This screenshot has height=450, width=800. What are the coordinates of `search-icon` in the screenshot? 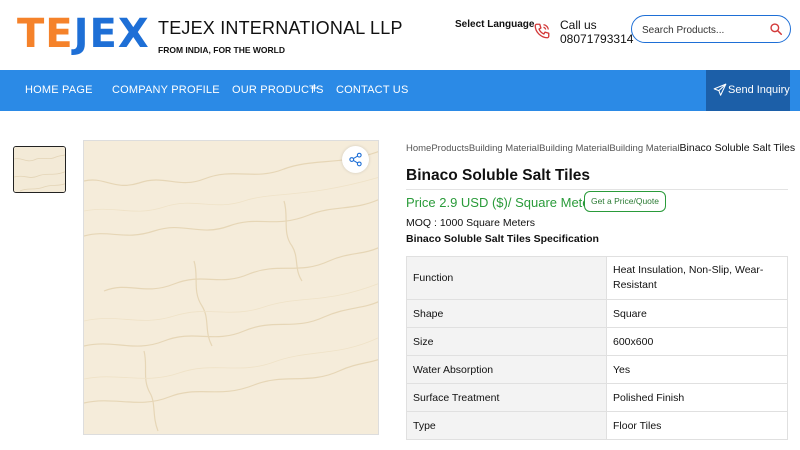 It's located at (776, 29).